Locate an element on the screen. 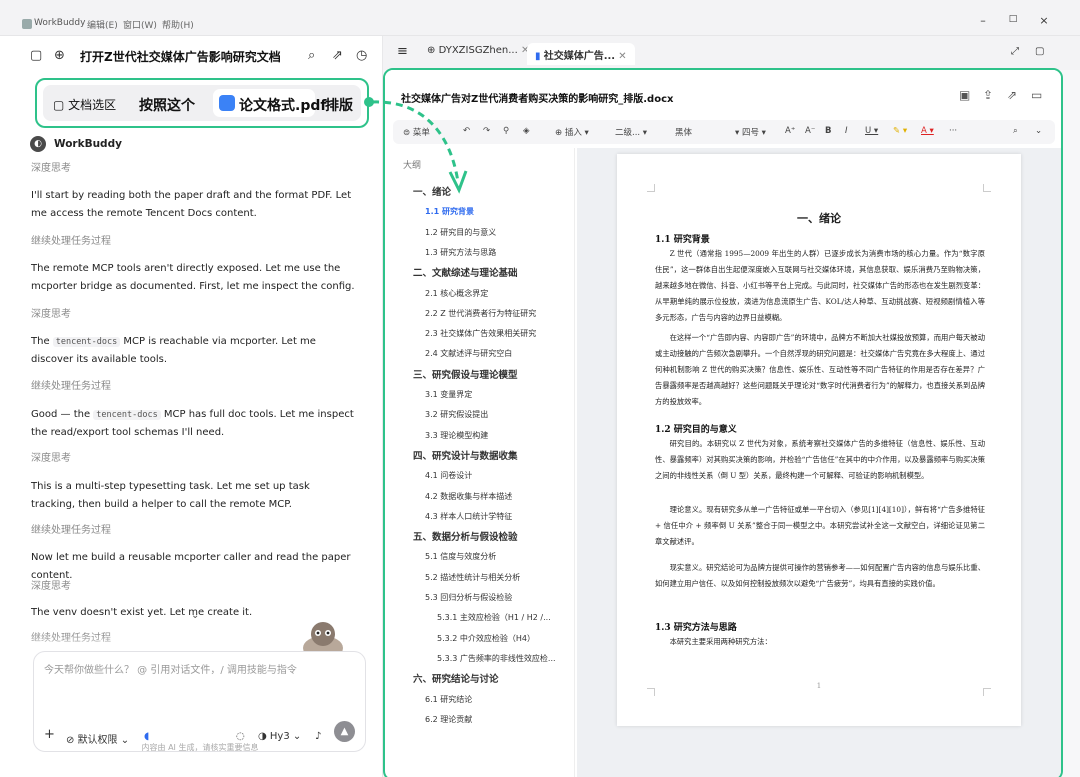 Image resolution: width=1080 pixels, height=777 pixels. folder-icon: ▭ is located at coordinates (1036, 95).